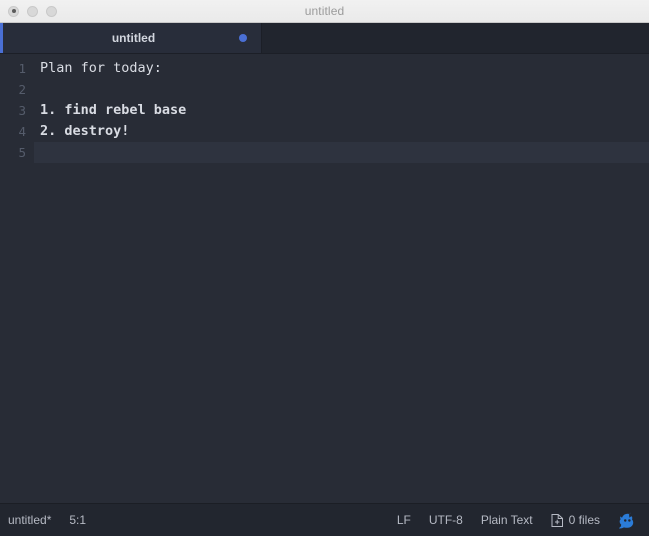 Image resolution: width=649 pixels, height=536 pixels. Describe the element at coordinates (243, 38) in the screenshot. I see `tab-modified-indicator-icon` at that location.